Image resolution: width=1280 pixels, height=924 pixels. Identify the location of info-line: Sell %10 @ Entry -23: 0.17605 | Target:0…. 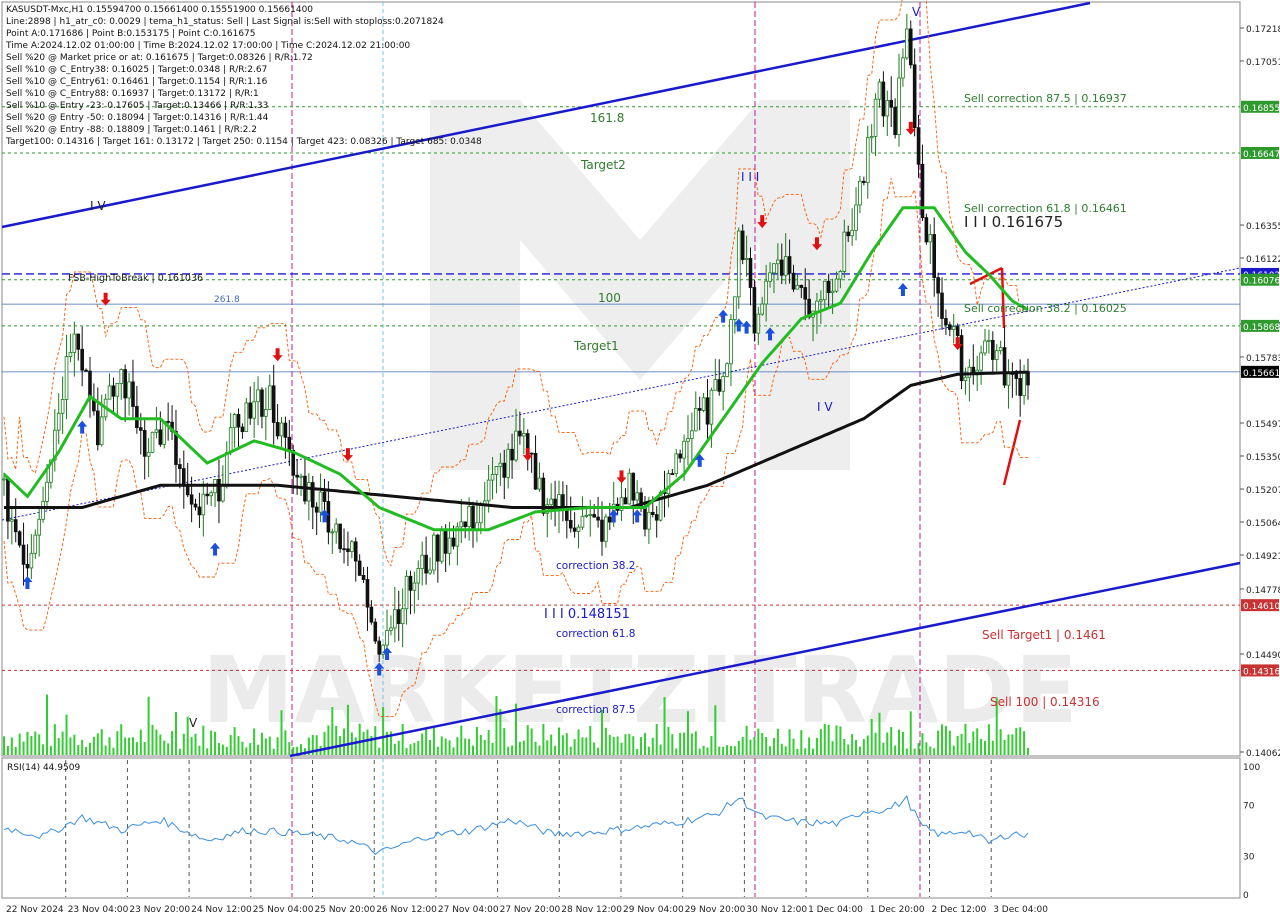
(137, 106).